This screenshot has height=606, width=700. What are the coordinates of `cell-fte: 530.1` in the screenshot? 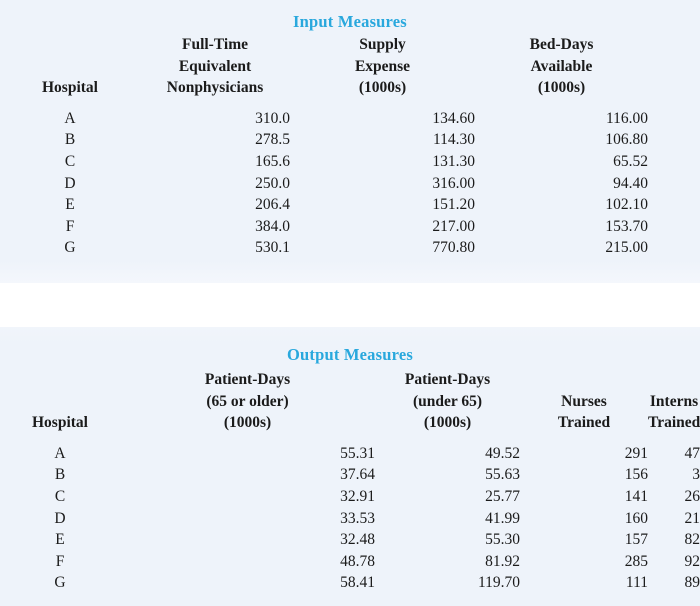 It's located at (272, 248).